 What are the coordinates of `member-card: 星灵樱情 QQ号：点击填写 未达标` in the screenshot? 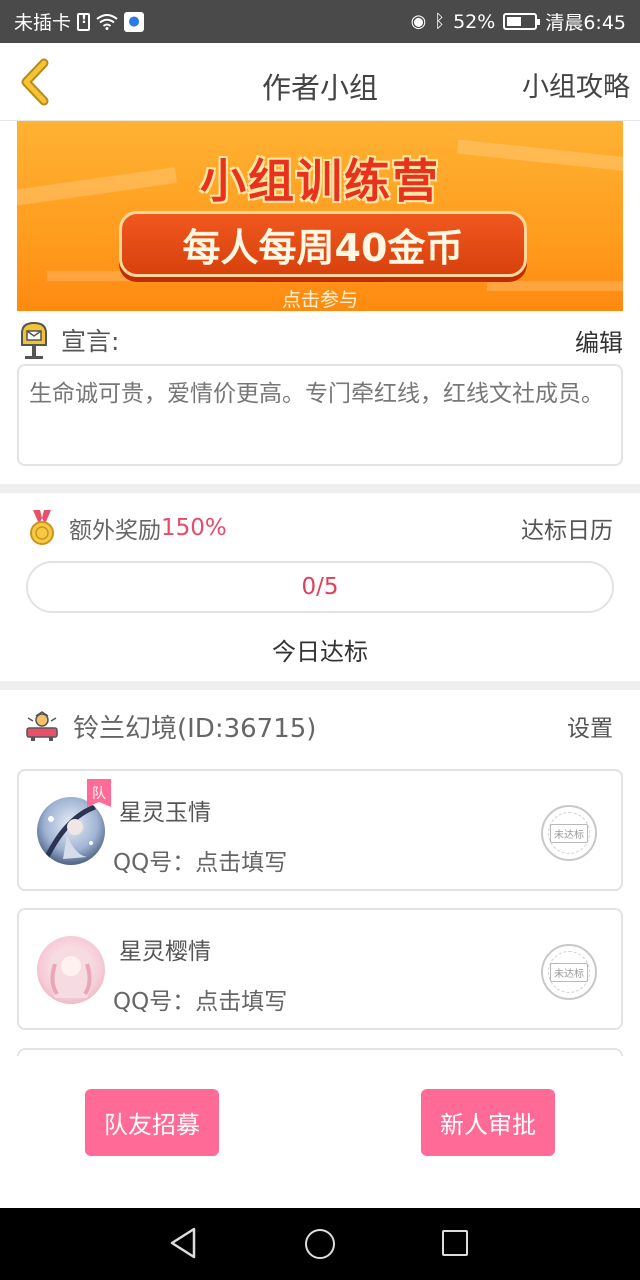 It's located at (320, 969).